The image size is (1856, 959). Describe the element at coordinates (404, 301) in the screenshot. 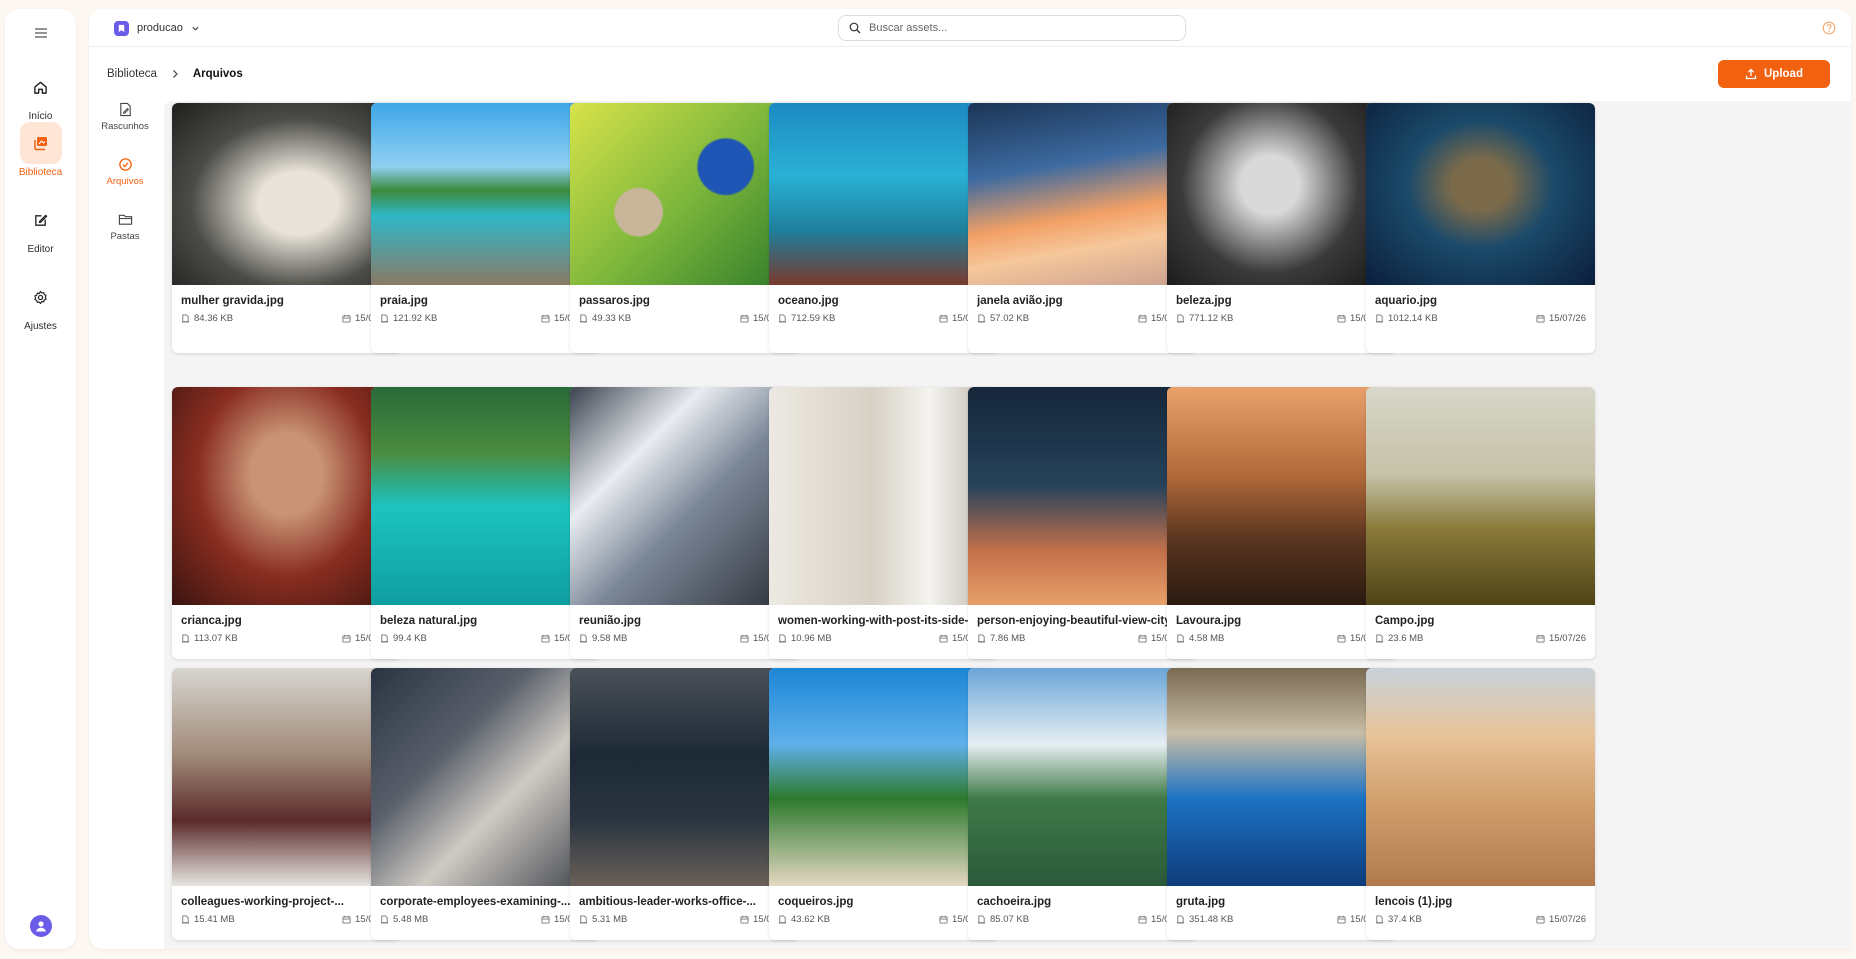

I see `asset-filename: praia.jpg` at that location.